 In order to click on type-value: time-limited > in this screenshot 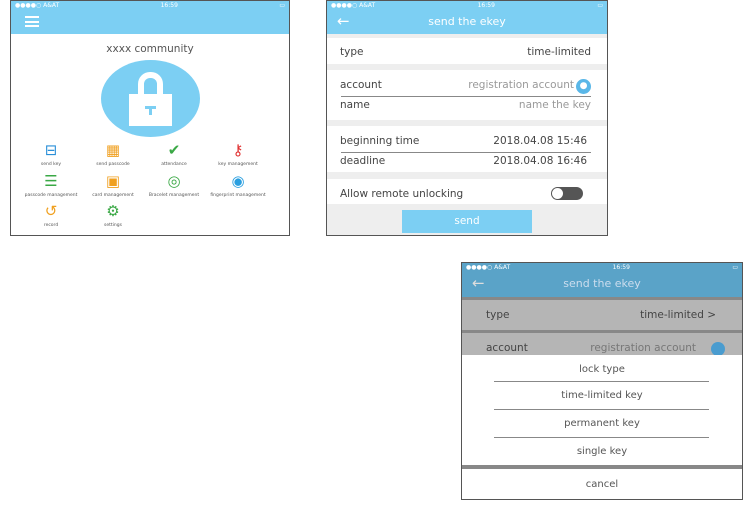, I will do `click(678, 315)`.